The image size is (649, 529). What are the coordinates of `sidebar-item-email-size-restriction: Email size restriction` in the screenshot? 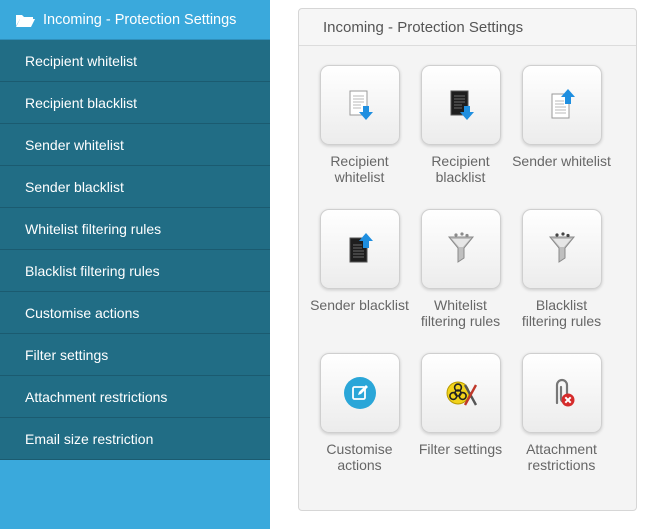 It's located at (135, 439).